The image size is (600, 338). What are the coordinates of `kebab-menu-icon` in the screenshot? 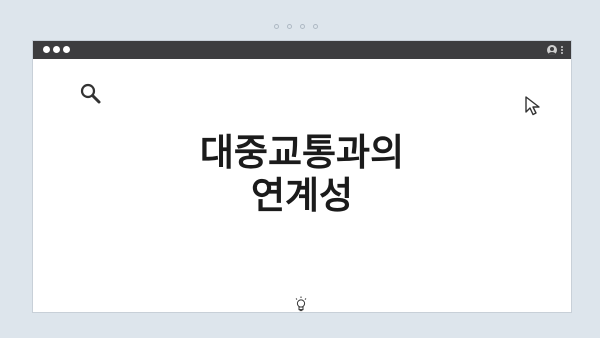 It's located at (562, 50).